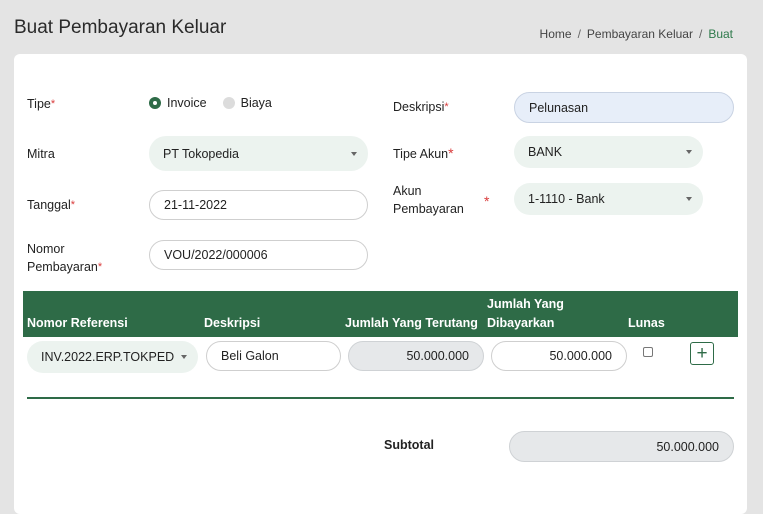  I want to click on mitra-label: Mitra, so click(41, 154).